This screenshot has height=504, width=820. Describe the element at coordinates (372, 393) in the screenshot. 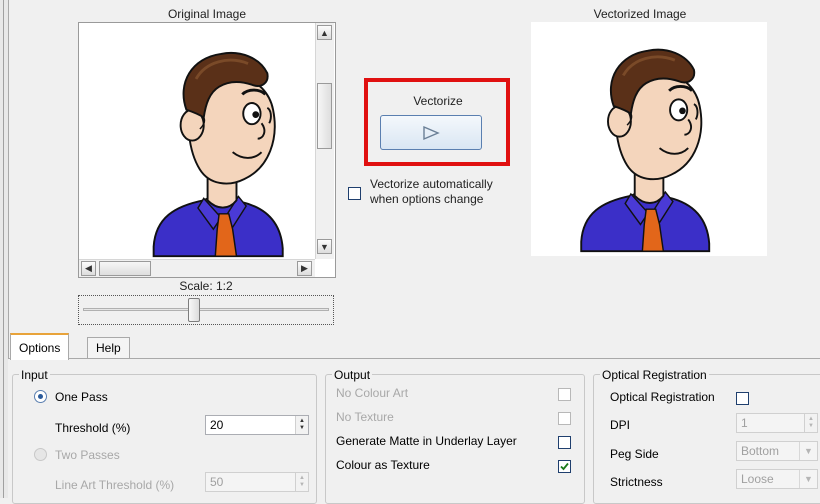

I see `no-colour-art-label: No Colour Art` at that location.